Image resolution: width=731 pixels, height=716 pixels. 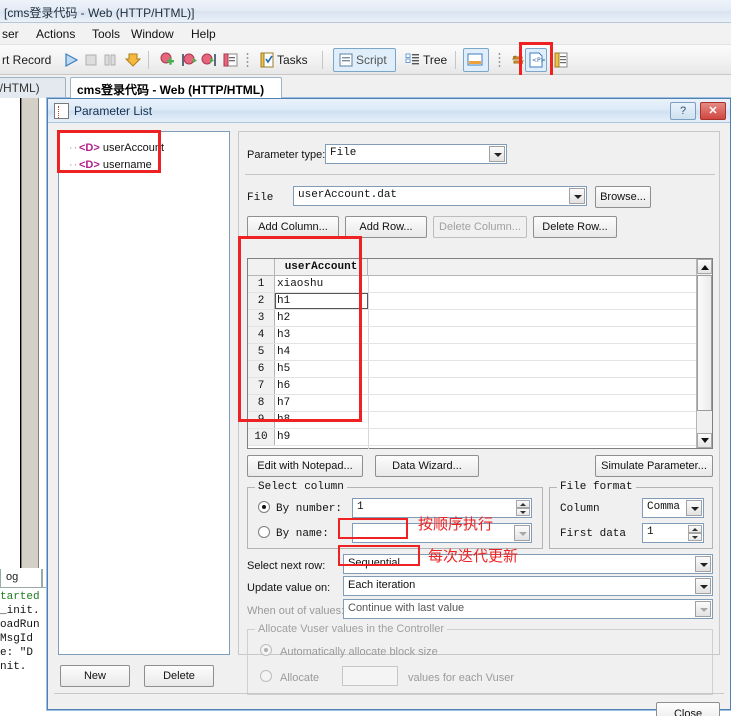 I want to click on tree-item-useraccount: ···<D> userAccount, so click(x=116, y=148).